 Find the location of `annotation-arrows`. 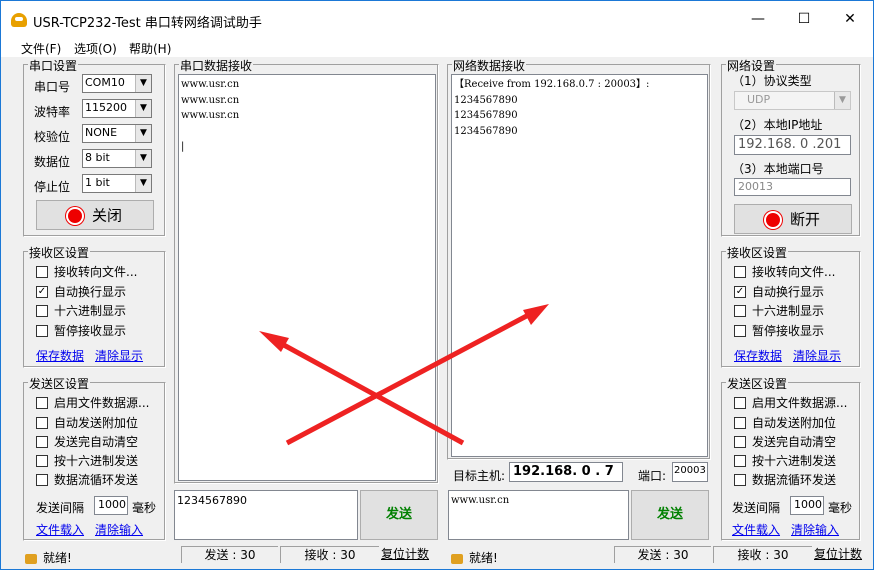

annotation-arrows is located at coordinates (404, 375).